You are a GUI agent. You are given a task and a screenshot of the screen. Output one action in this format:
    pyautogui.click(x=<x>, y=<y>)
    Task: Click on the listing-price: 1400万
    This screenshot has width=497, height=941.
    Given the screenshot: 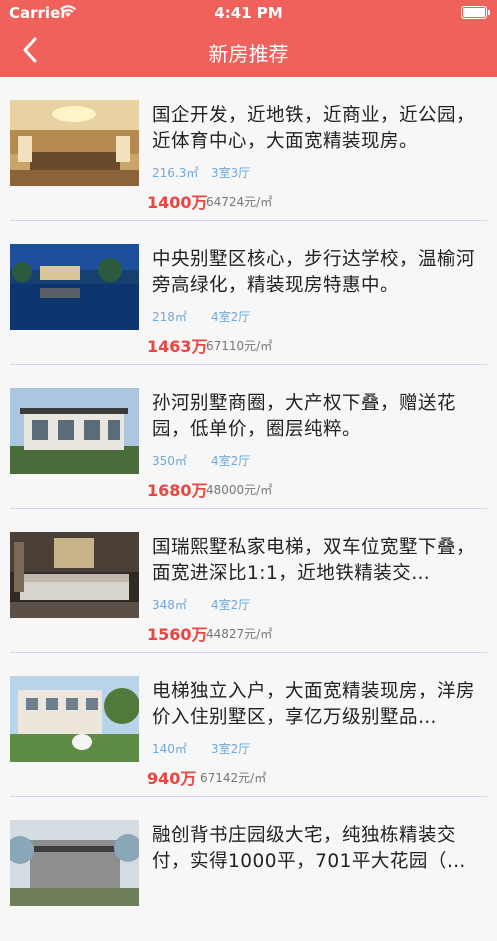 What is the action you would take?
    pyautogui.click(x=177, y=202)
    